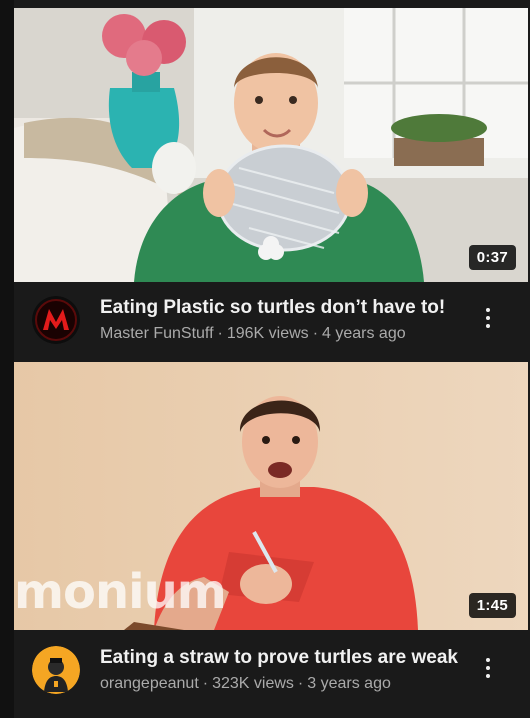  I want to click on video-subtitle: orangepeanut · 323K views · 3 years ago, so click(245, 684).